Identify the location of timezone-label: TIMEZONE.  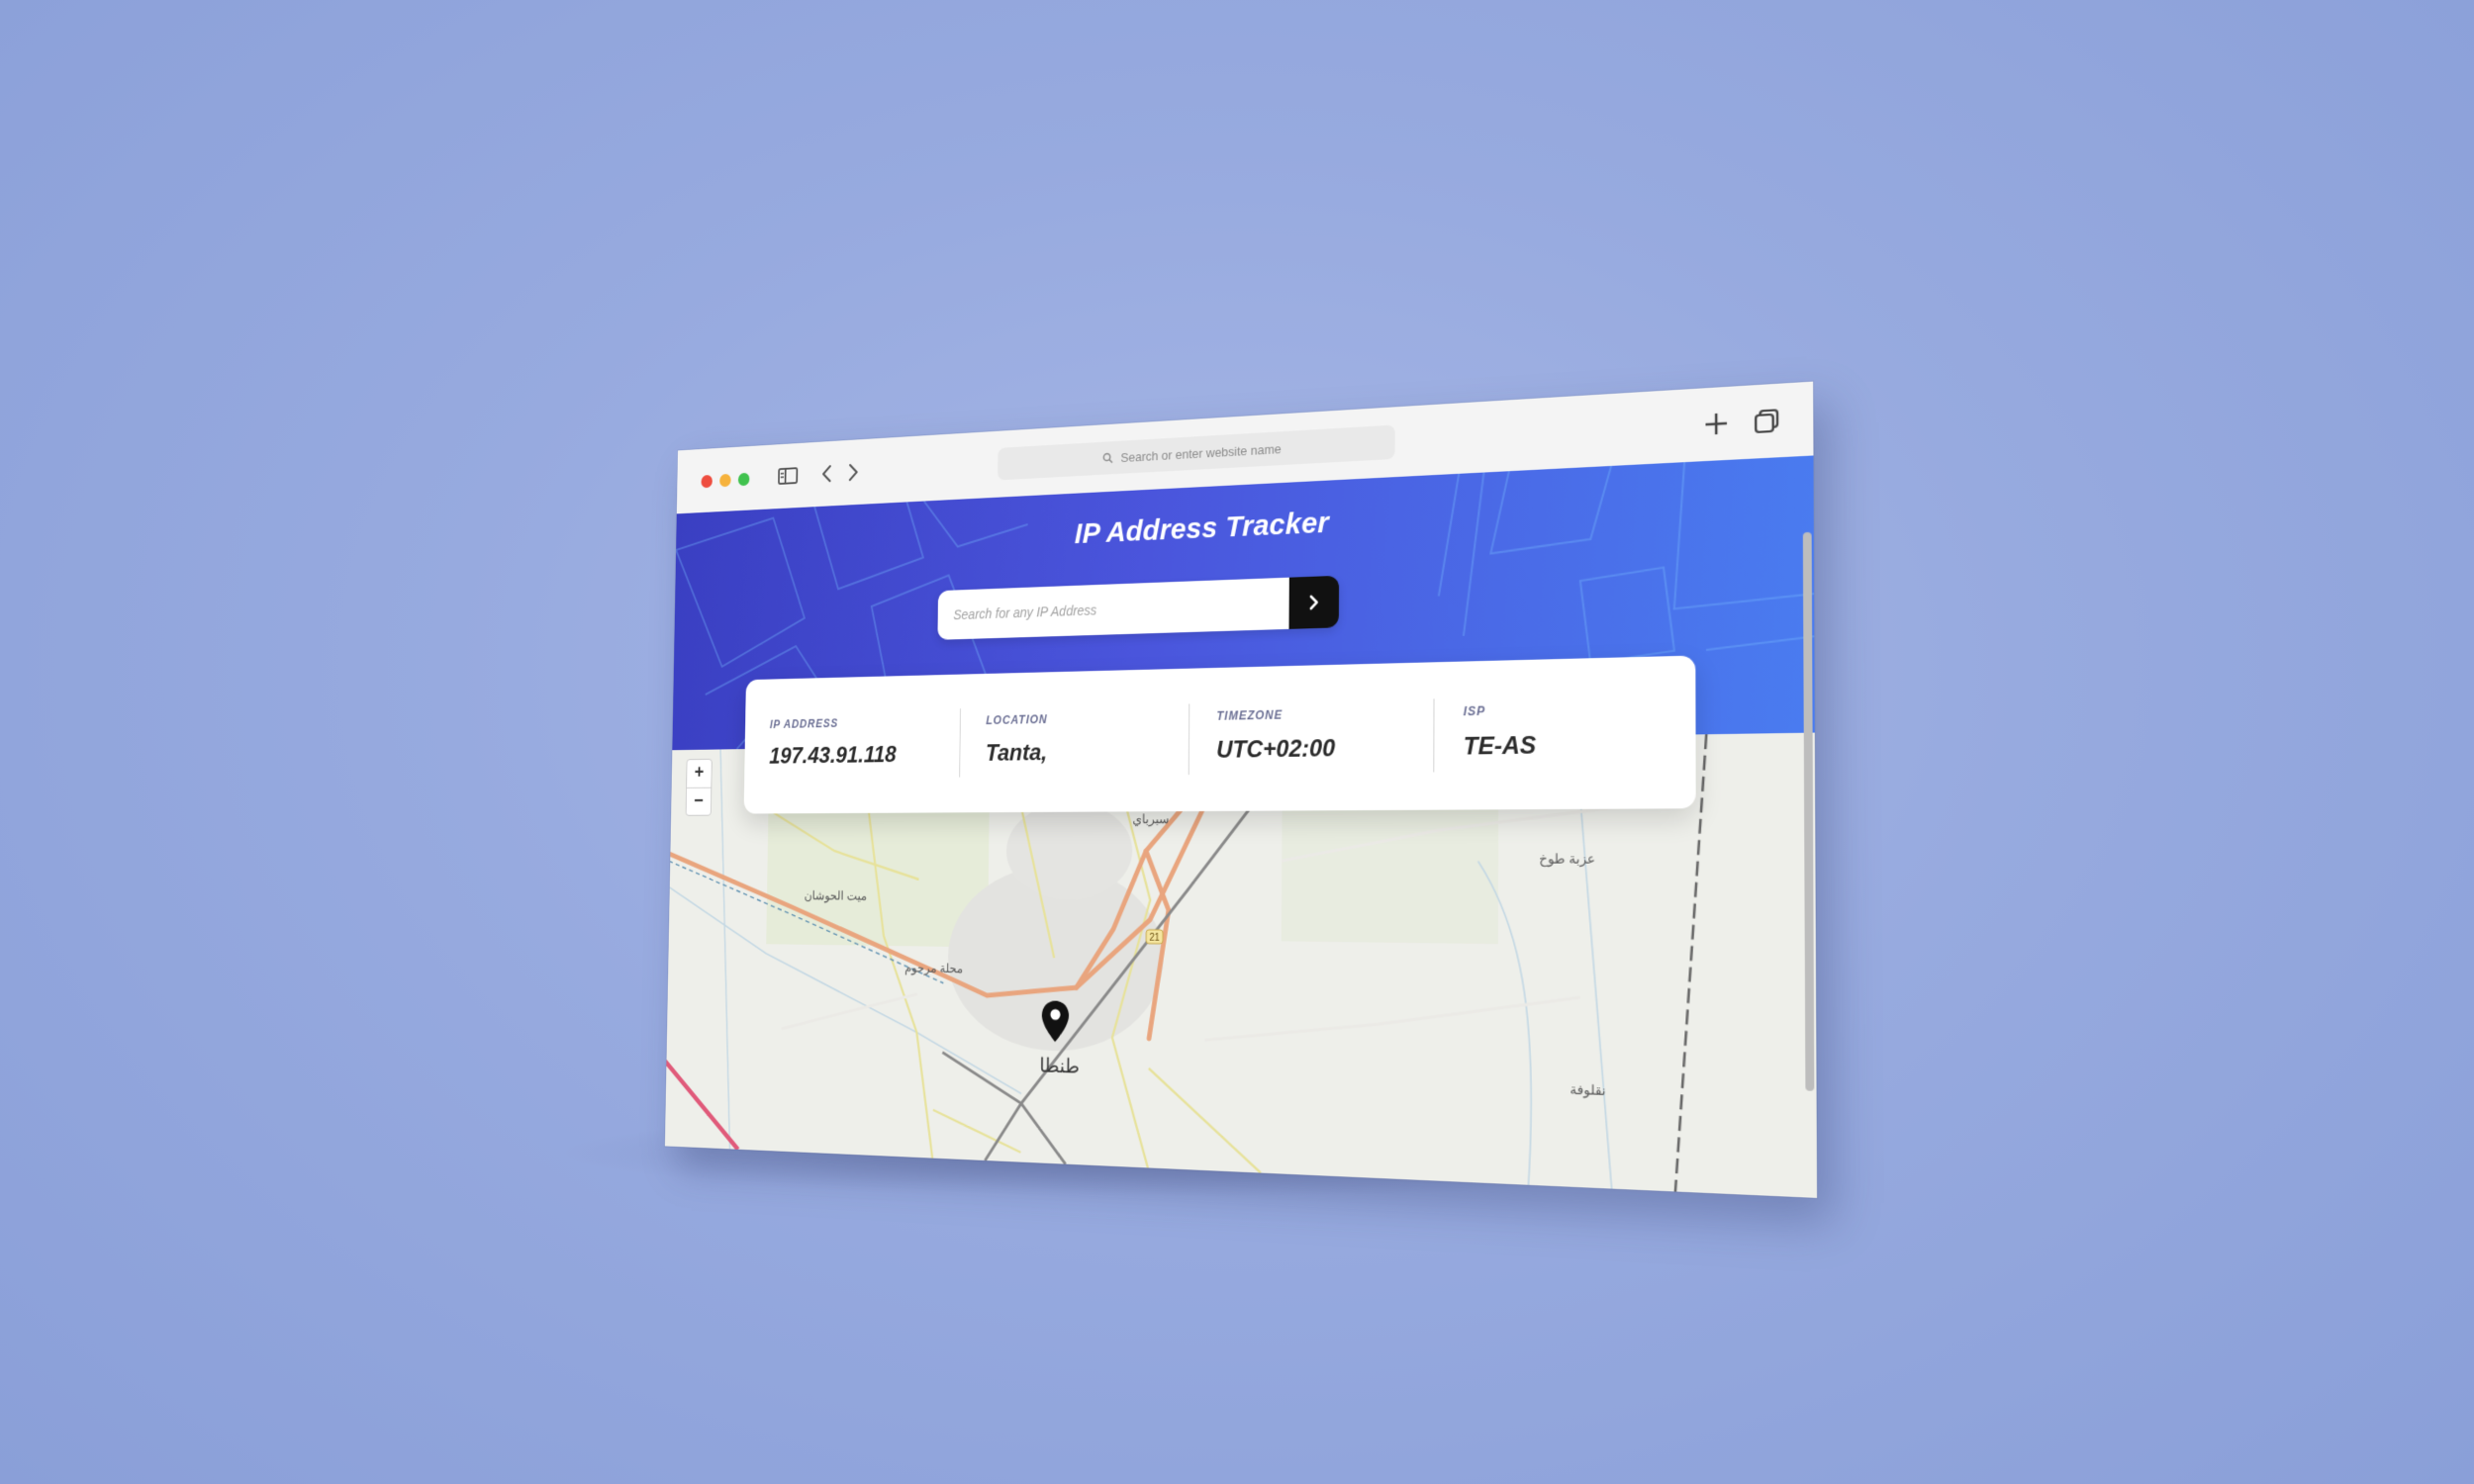
(1250, 715).